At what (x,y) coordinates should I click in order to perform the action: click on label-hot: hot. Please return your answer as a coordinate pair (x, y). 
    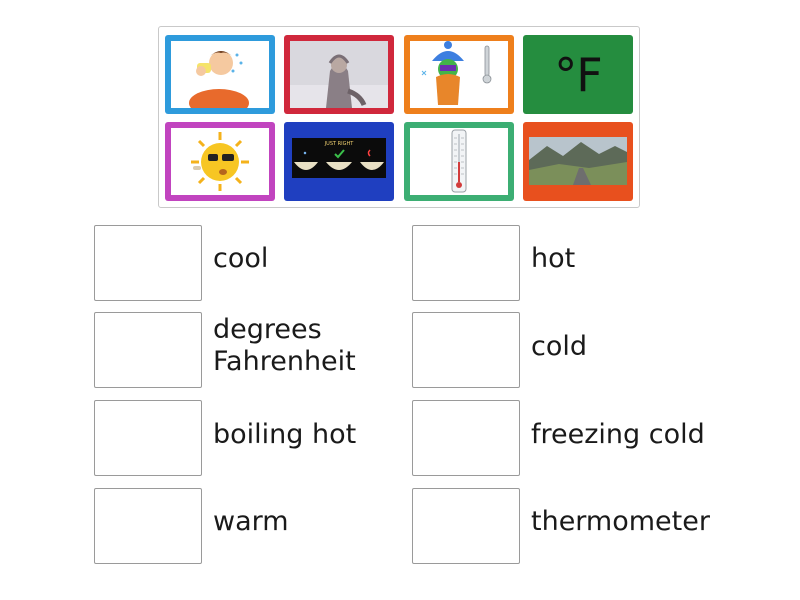
    Looking at the image, I should click on (553, 258).